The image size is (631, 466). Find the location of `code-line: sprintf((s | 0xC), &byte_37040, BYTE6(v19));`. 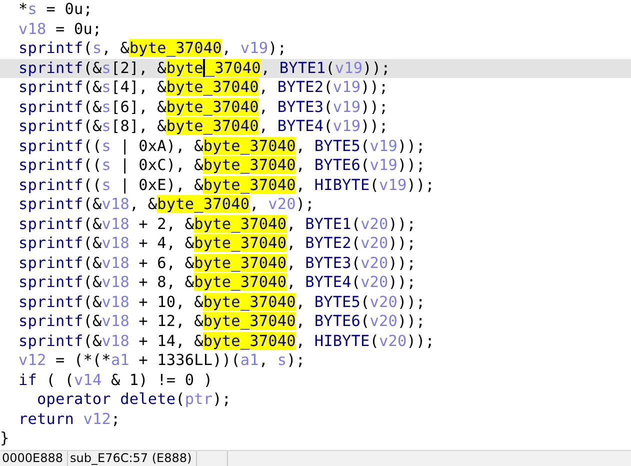

code-line: sprintf((s | 0xC), &byte_37040, BYTE6(v19)); is located at coordinates (221, 166).